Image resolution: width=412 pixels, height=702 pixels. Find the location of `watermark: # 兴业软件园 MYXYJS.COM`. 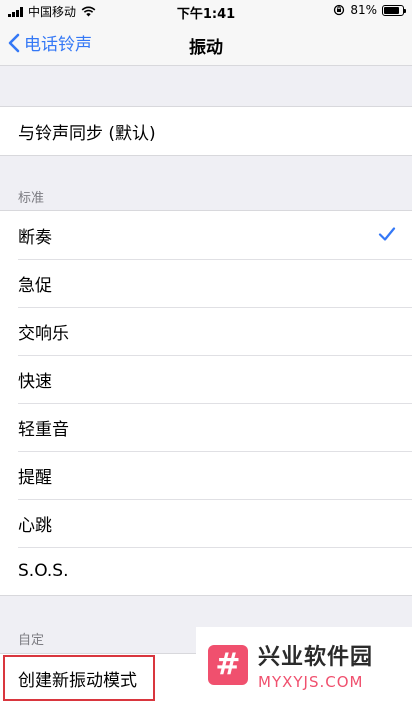

watermark: # 兴业软件园 MYXYJS.COM is located at coordinates (304, 664).